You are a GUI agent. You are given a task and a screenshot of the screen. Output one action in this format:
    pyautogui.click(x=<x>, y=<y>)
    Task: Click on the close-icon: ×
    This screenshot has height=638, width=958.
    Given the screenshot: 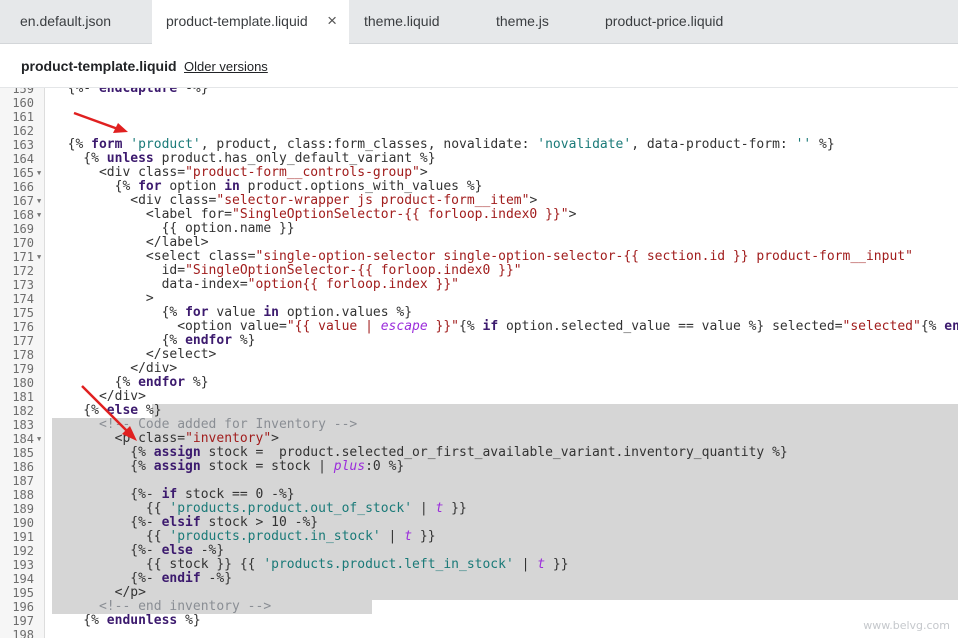 What is the action you would take?
    pyautogui.click(x=332, y=21)
    